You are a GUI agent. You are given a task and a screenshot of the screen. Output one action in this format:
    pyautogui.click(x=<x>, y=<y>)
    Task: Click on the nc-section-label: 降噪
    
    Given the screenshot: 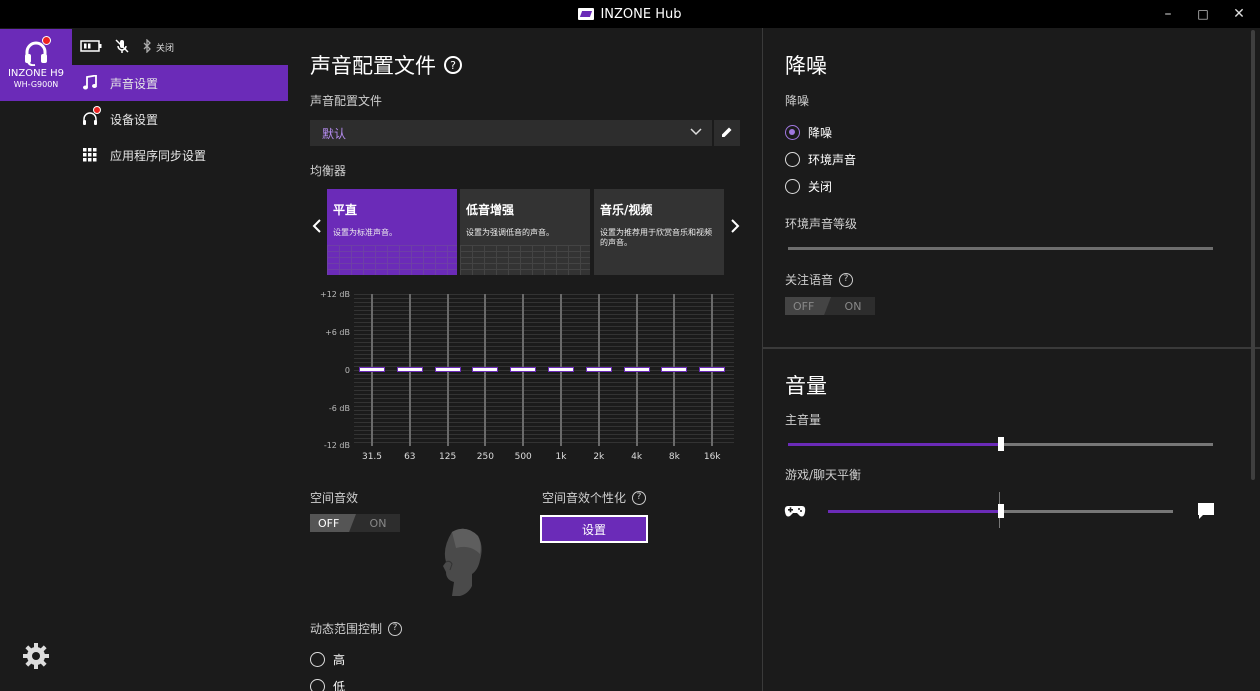 What is the action you would take?
    pyautogui.click(x=797, y=101)
    